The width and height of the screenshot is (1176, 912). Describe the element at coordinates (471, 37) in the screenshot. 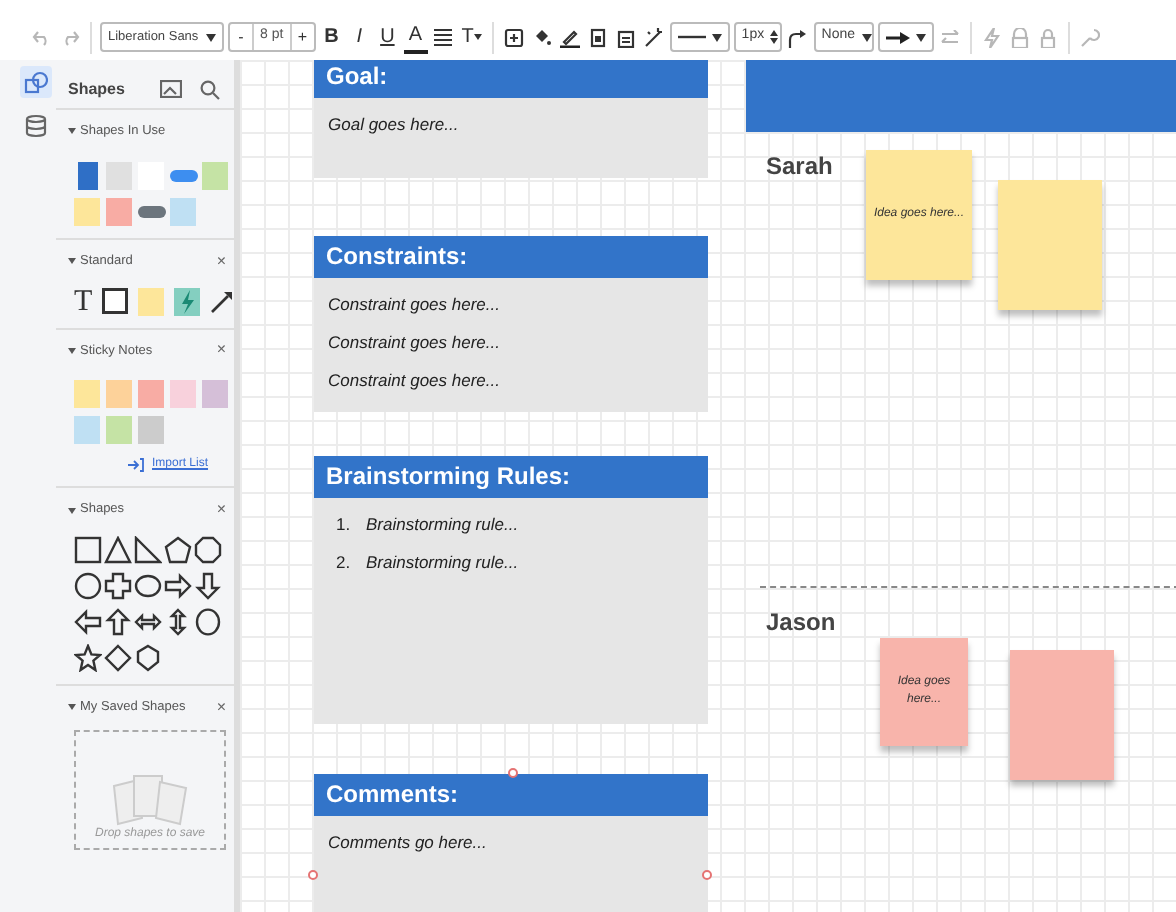

I see `text-menu-button: T` at that location.